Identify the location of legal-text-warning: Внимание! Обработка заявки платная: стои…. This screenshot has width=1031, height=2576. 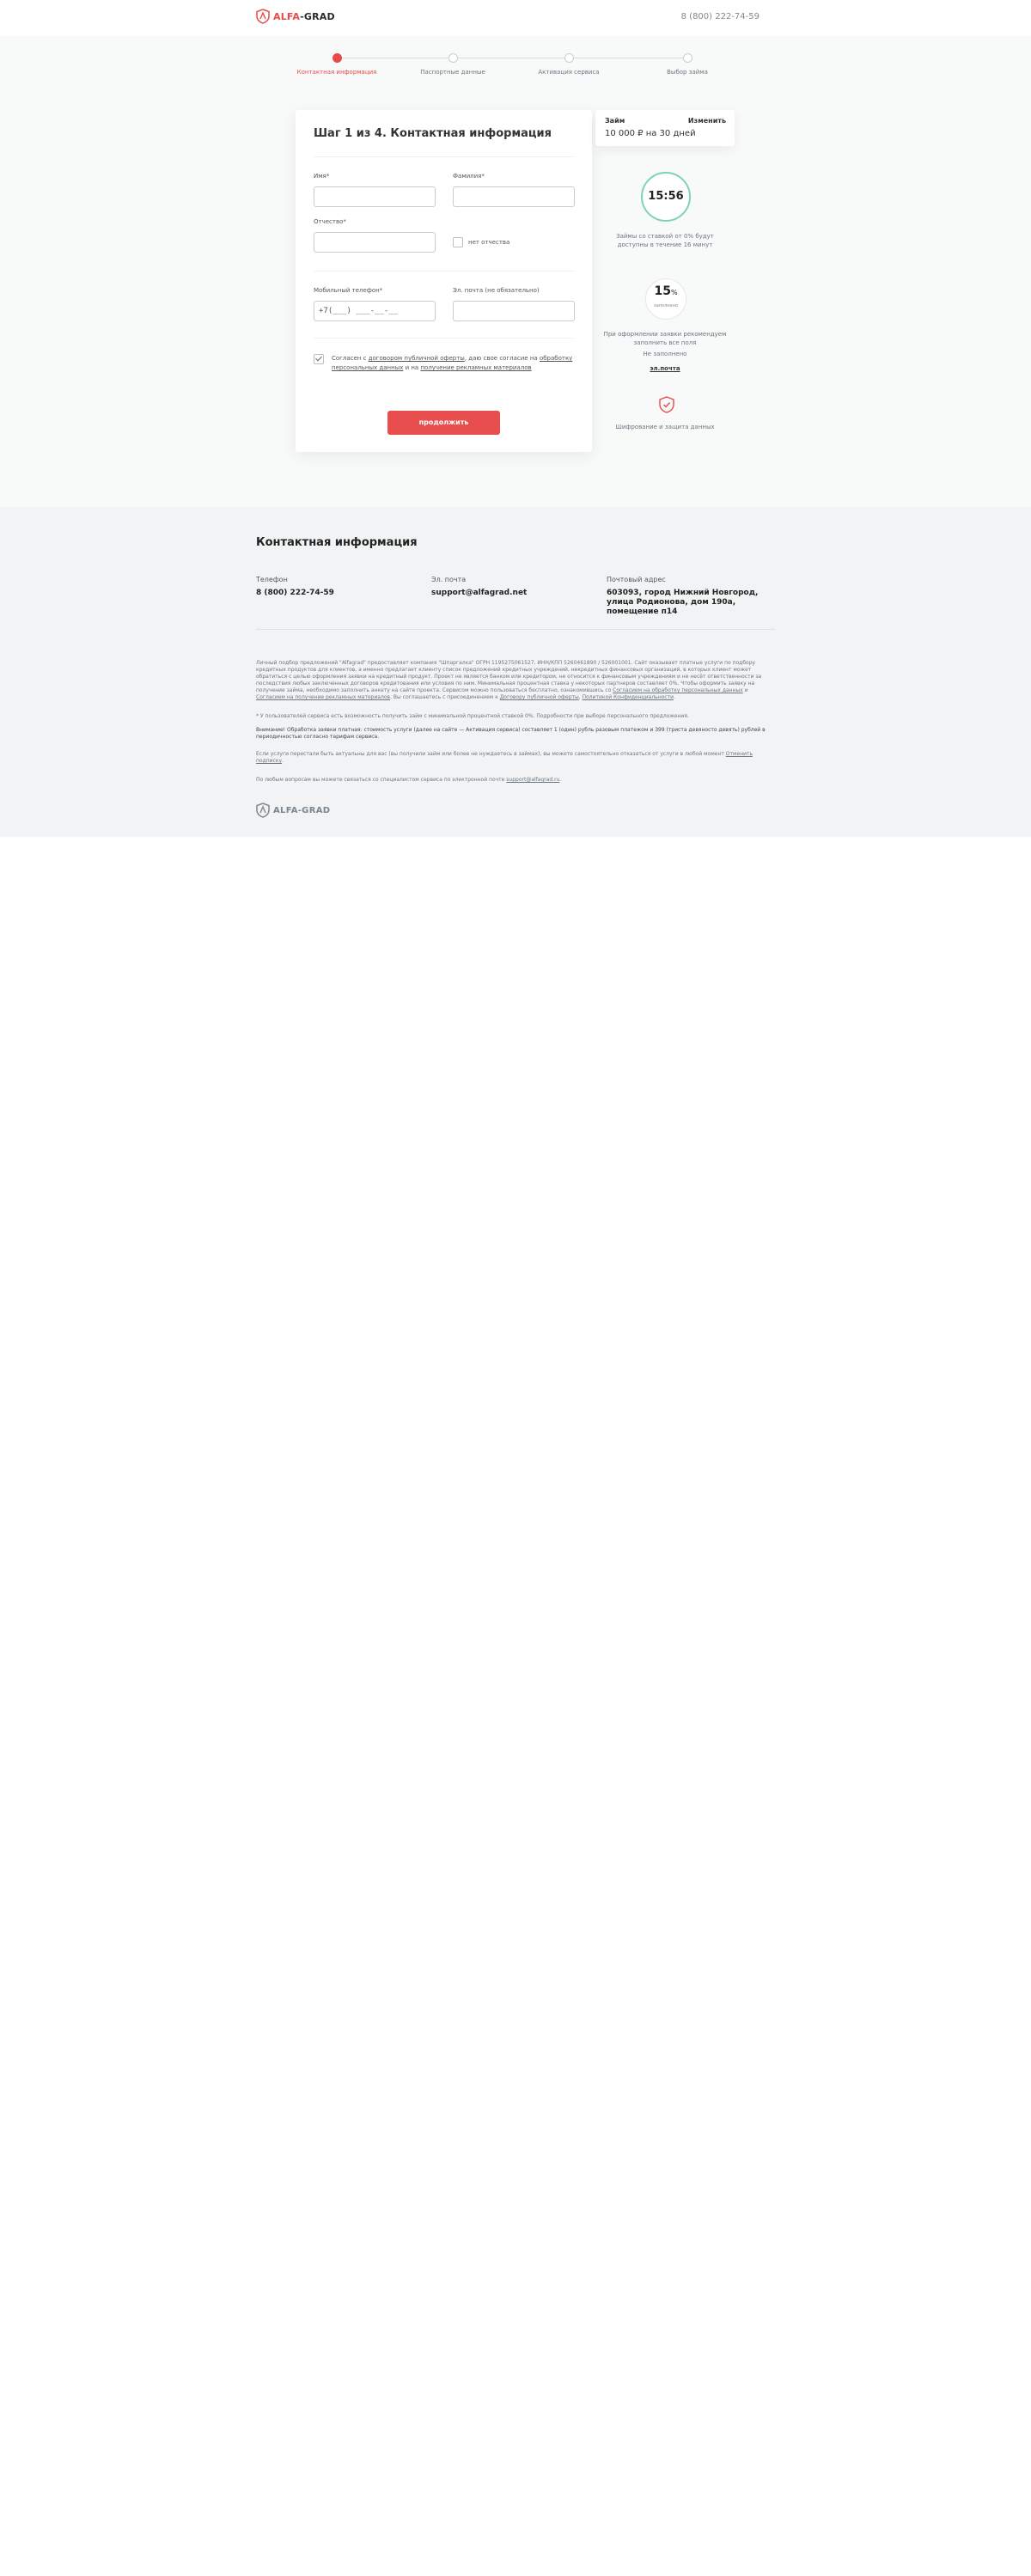
(511, 733).